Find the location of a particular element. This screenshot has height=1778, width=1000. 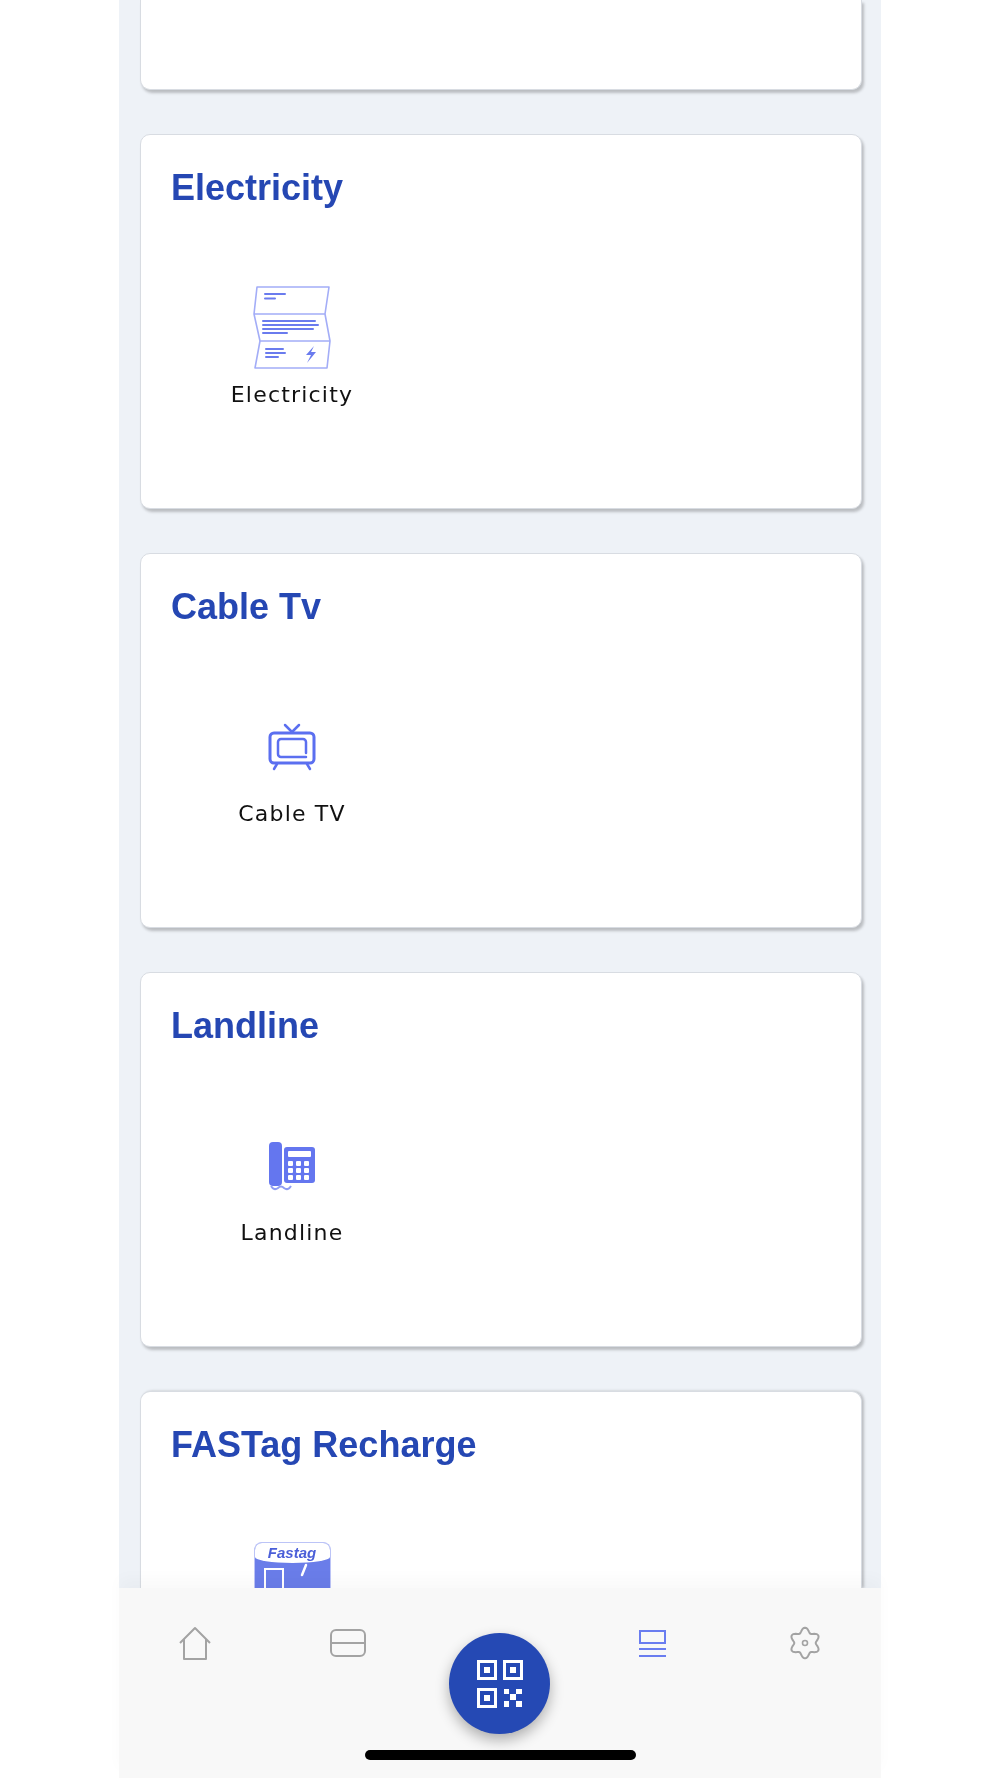

settings-icon is located at coordinates (804, 1643).